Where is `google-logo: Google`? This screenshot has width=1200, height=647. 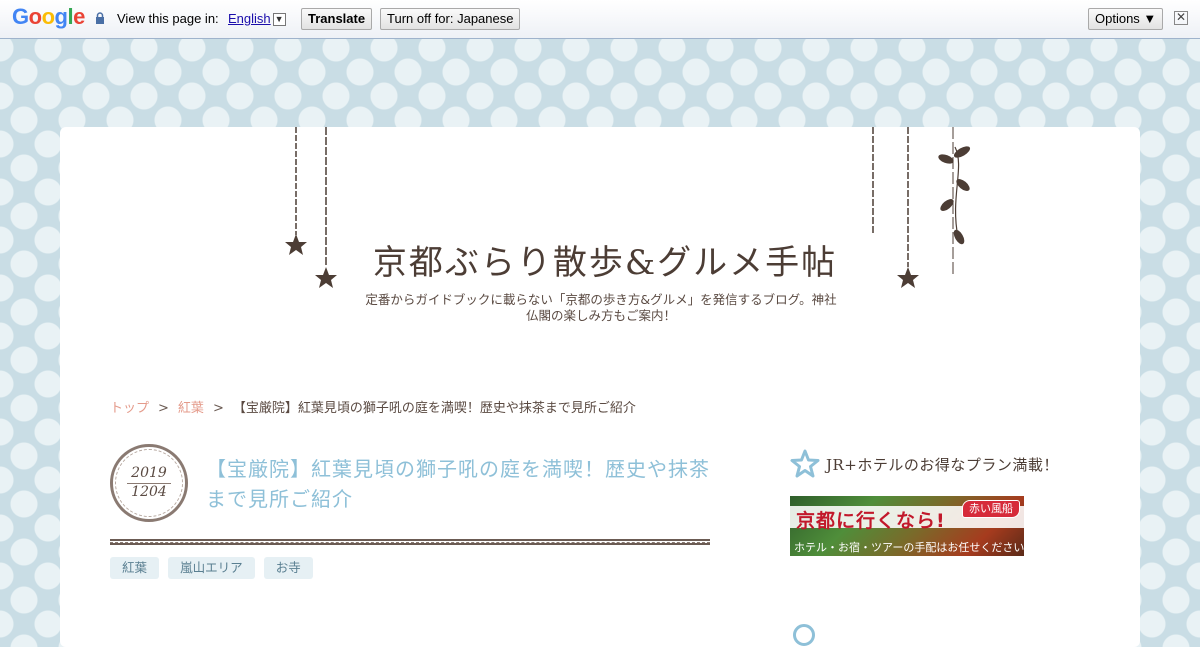
google-logo: Google is located at coordinates (48, 17).